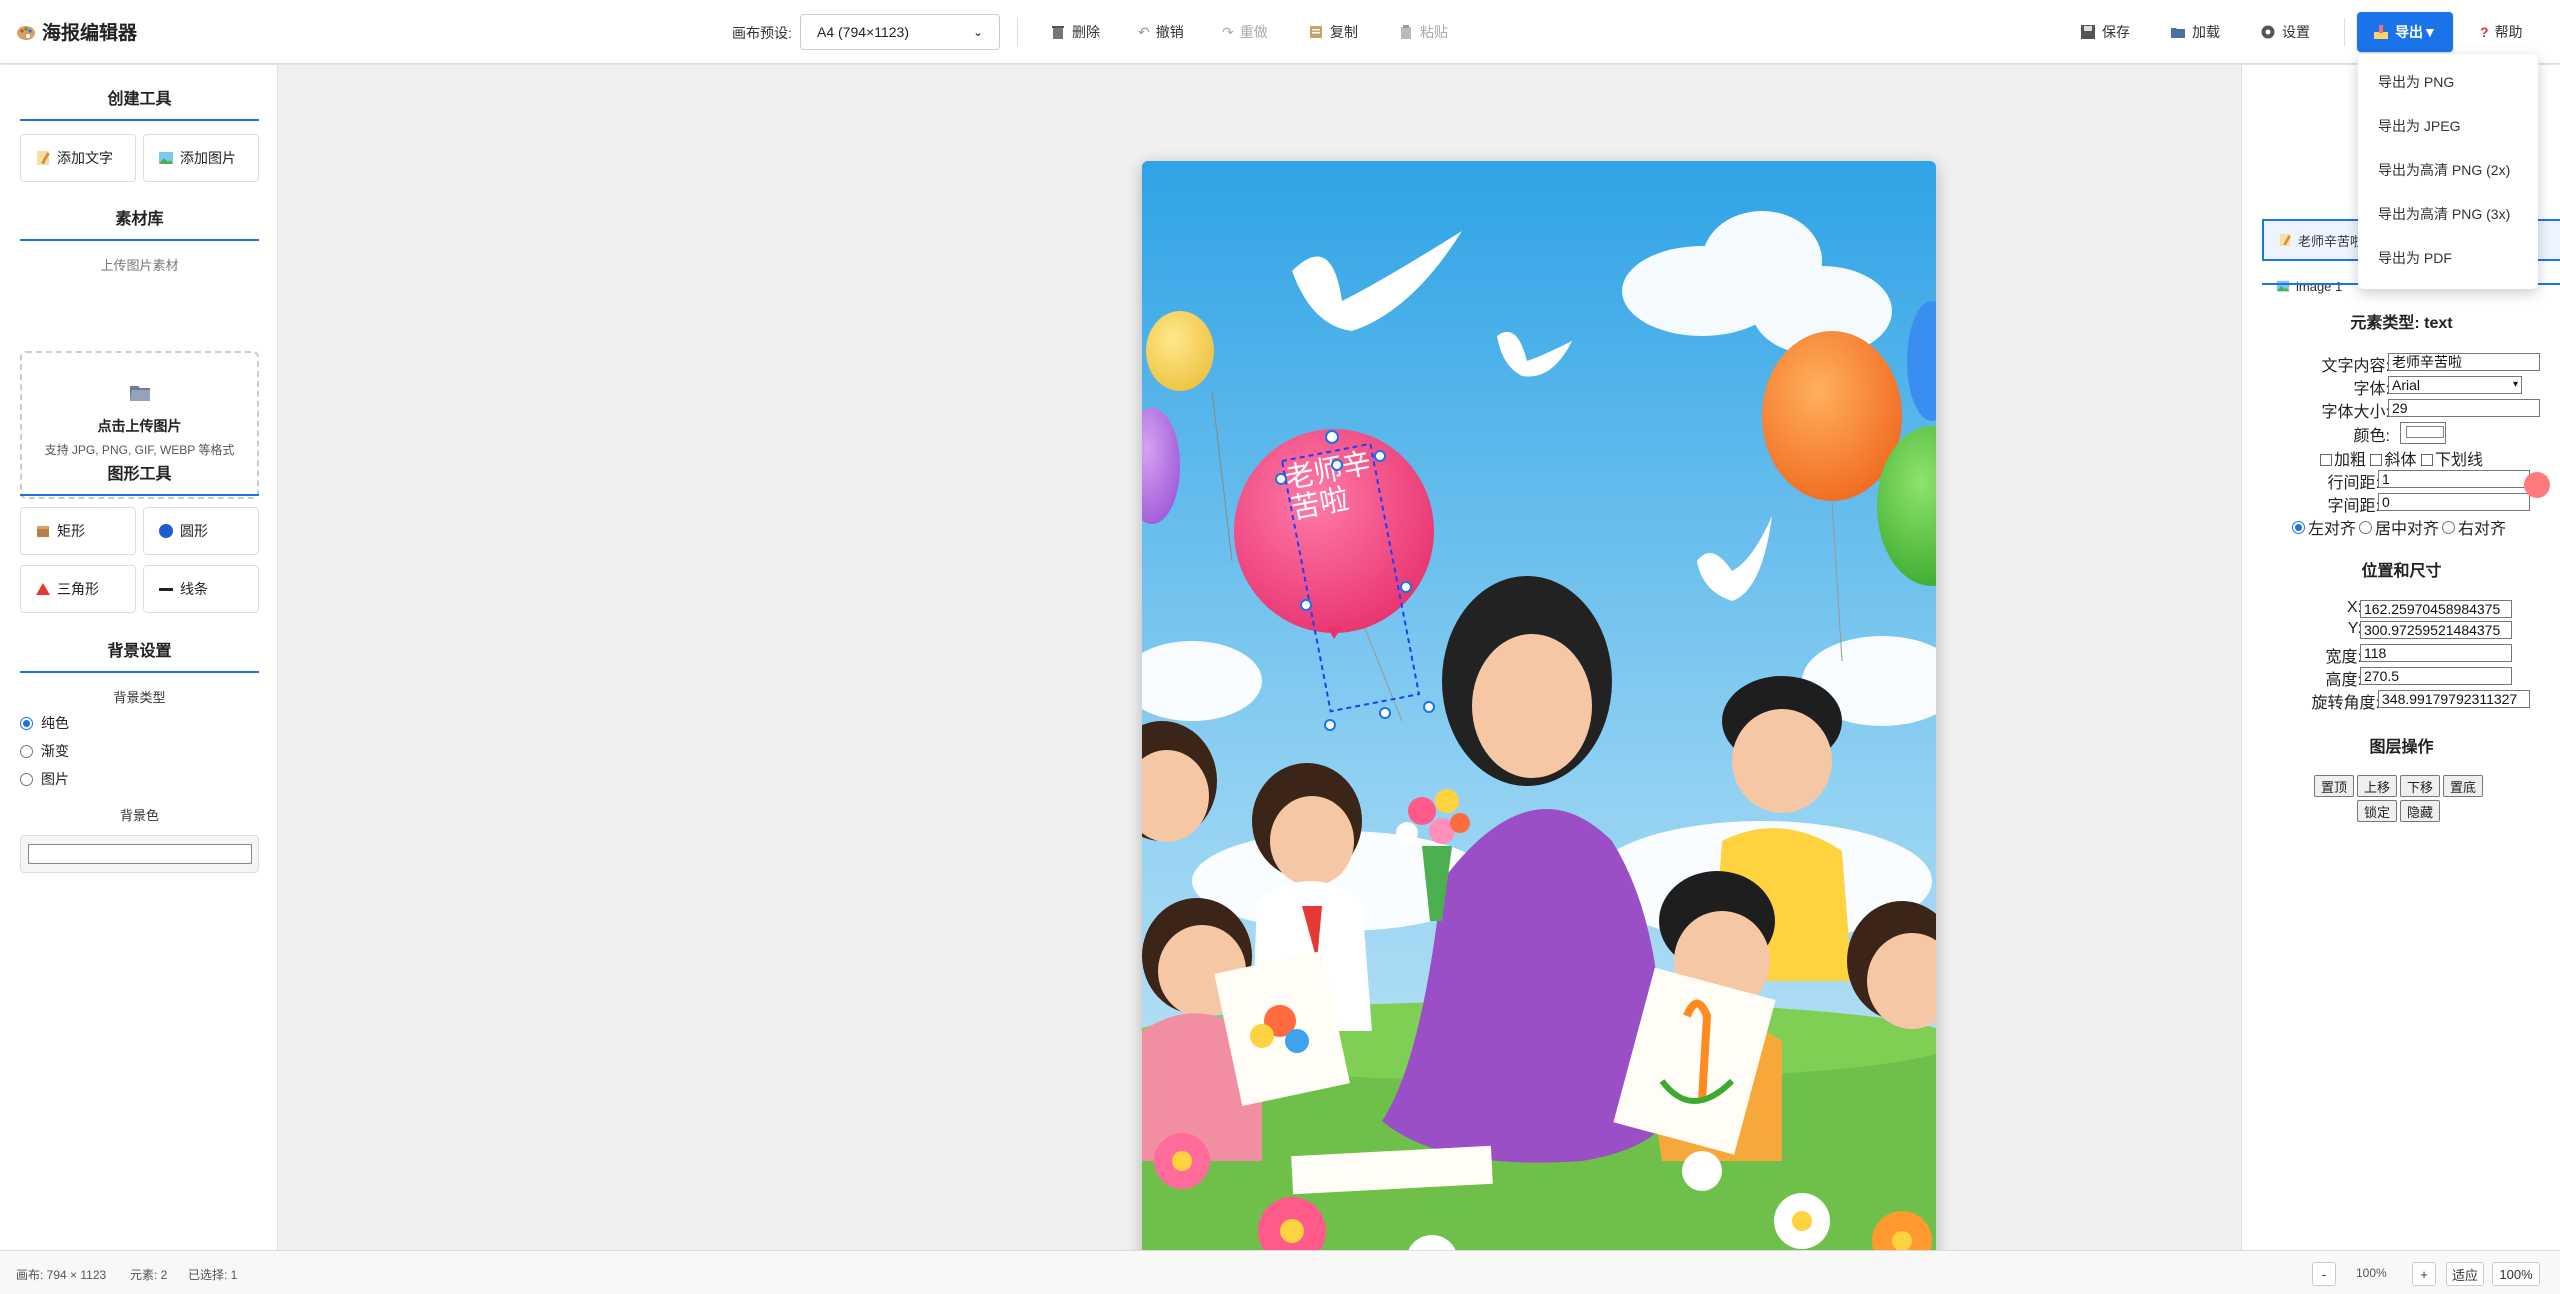 This screenshot has height=1294, width=2560. What do you see at coordinates (2454, 479) in the screenshot?
I see `line-height-input: 1` at bounding box center [2454, 479].